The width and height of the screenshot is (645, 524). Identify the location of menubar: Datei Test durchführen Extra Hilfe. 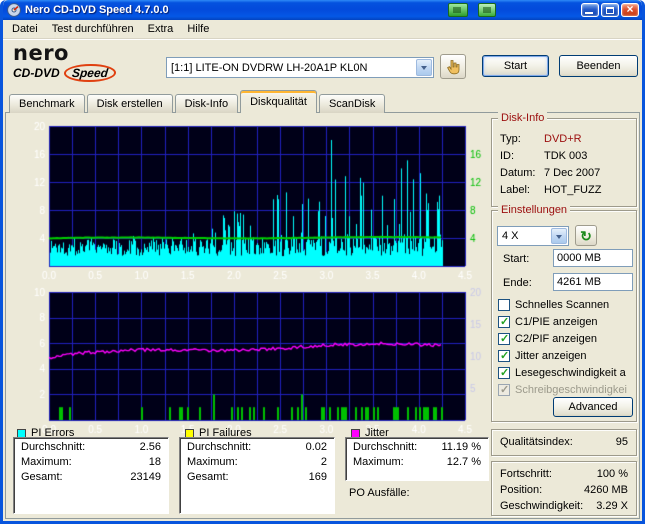
(322, 29).